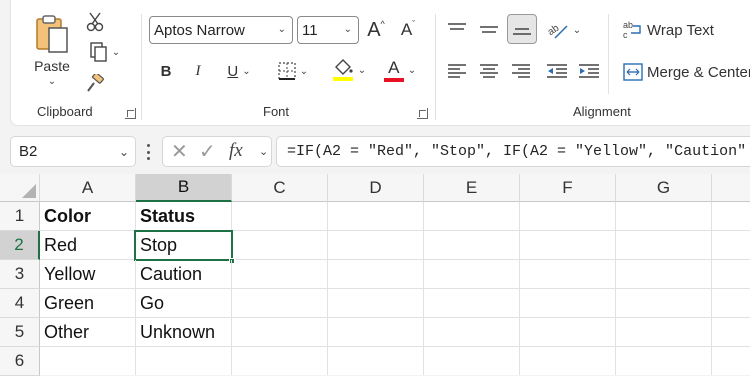 The height and width of the screenshot is (376, 750). Describe the element at coordinates (280, 188) in the screenshot. I see `column-header-c: C` at that location.